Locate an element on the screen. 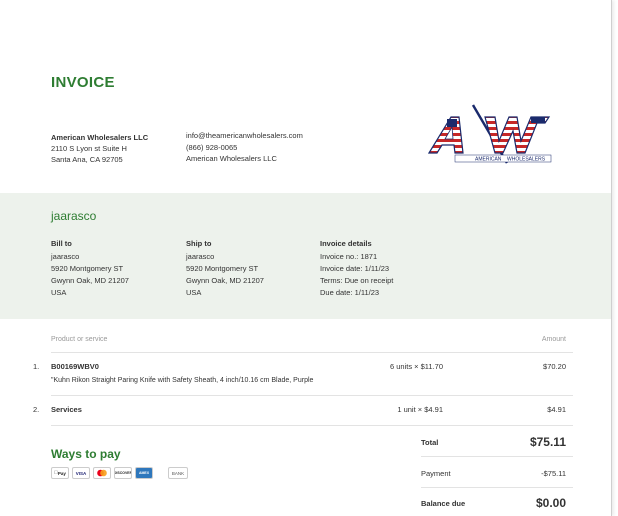 The width and height of the screenshot is (618, 516). logo-tagline-left: AMERICAN is located at coordinates (488, 160).